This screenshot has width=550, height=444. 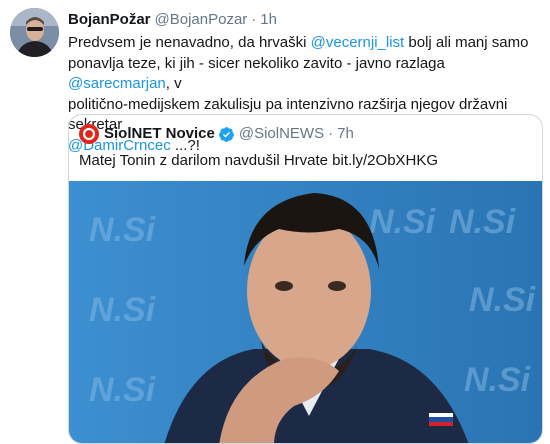 What do you see at coordinates (173, 83) in the screenshot?
I see `tweet-text-part: , v` at bounding box center [173, 83].